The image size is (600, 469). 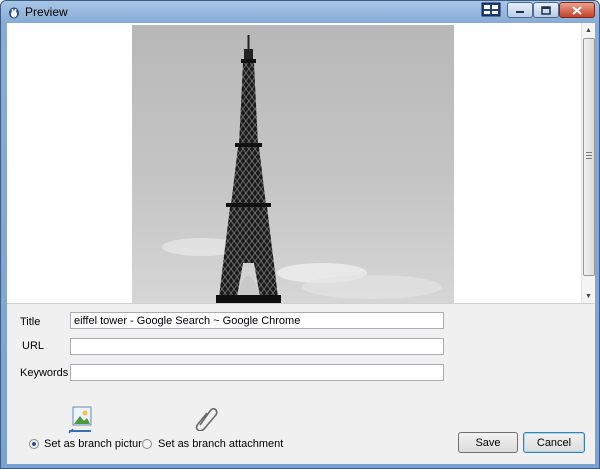 I want to click on maximize-icon, so click(x=546, y=10).